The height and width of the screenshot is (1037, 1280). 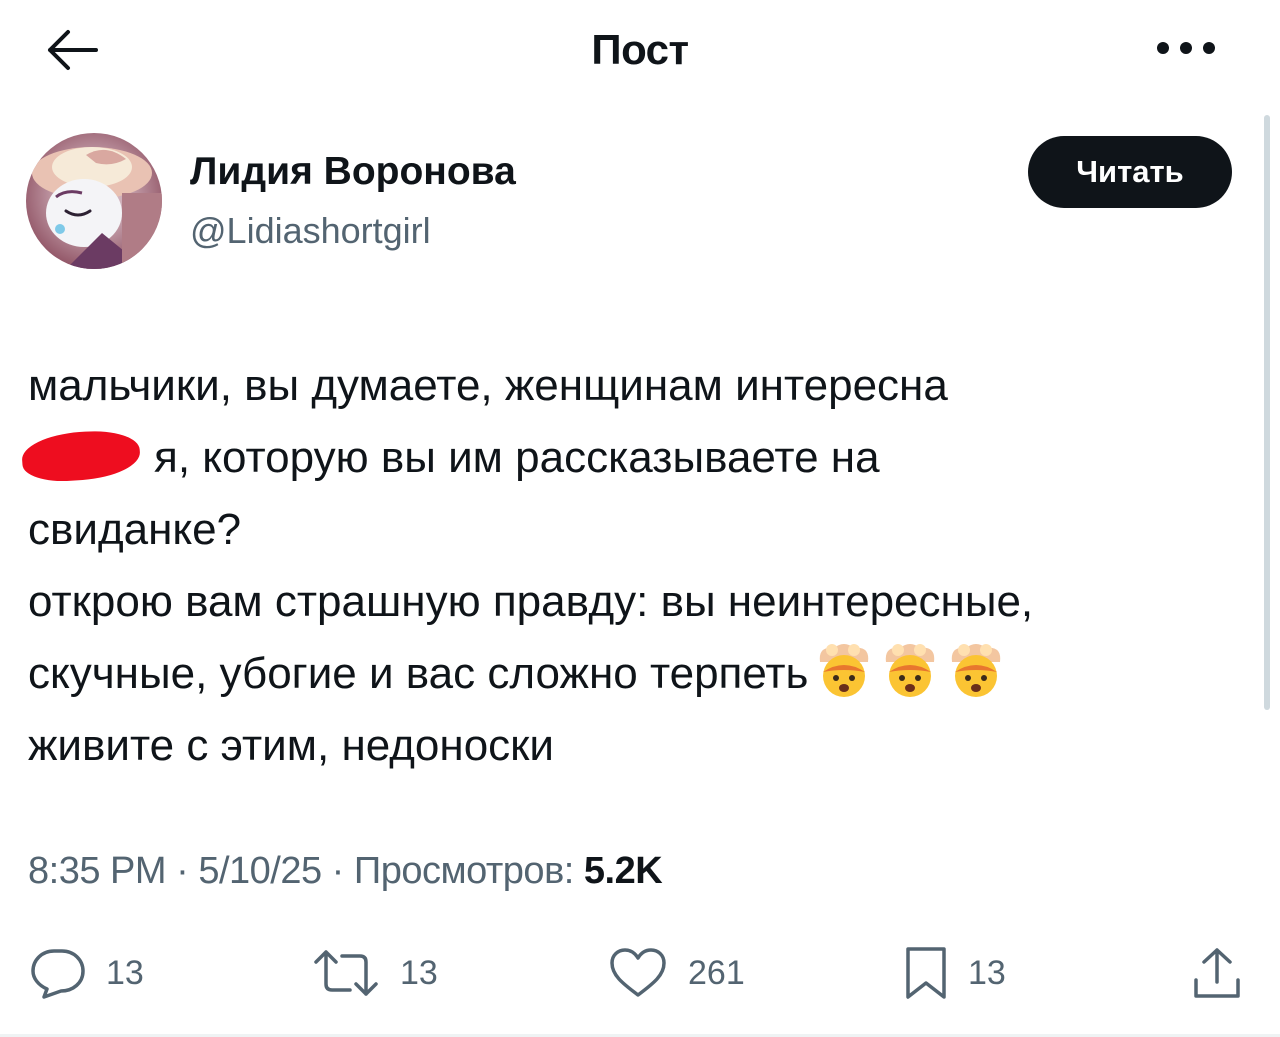 What do you see at coordinates (987, 972) in the screenshot?
I see `bookmark-count: 13` at bounding box center [987, 972].